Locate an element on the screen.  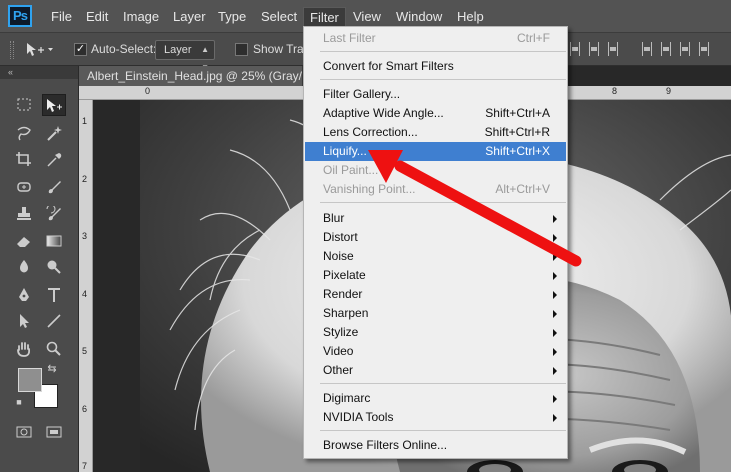
menu-item-liquify: Liquify... Shift+Ctrl+X is located at coordinates (435, 151).